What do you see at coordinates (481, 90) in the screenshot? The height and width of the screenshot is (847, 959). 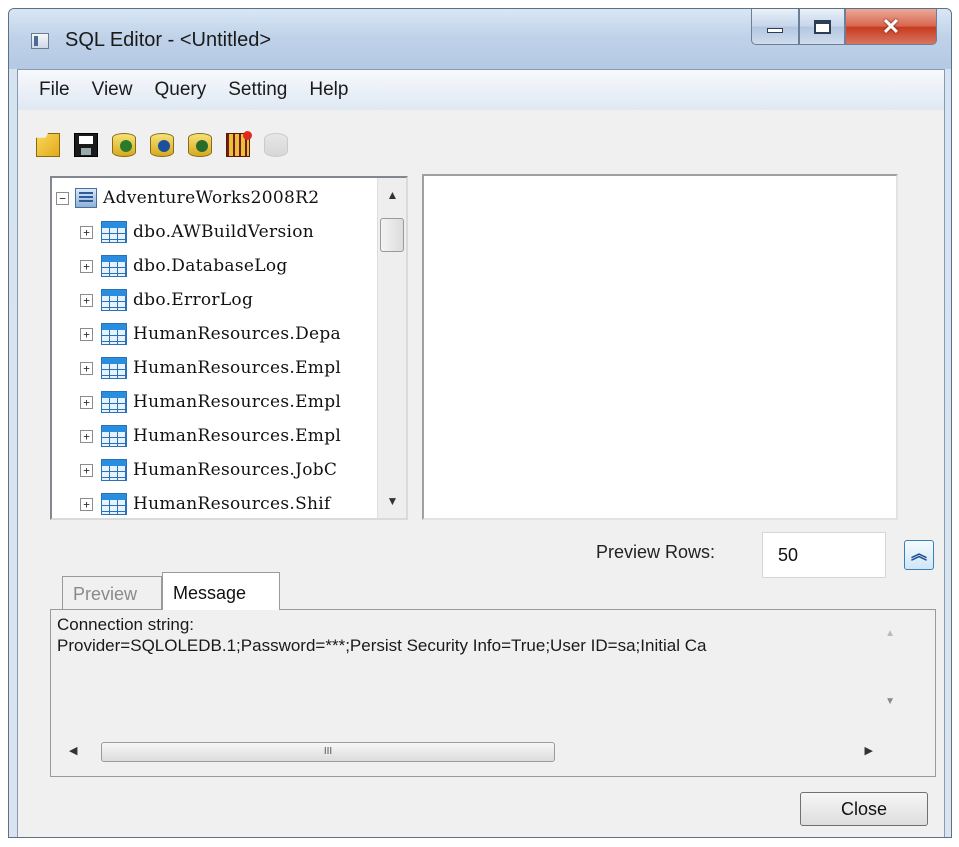 I see `menu-bar: File View Query Setting Help` at bounding box center [481, 90].